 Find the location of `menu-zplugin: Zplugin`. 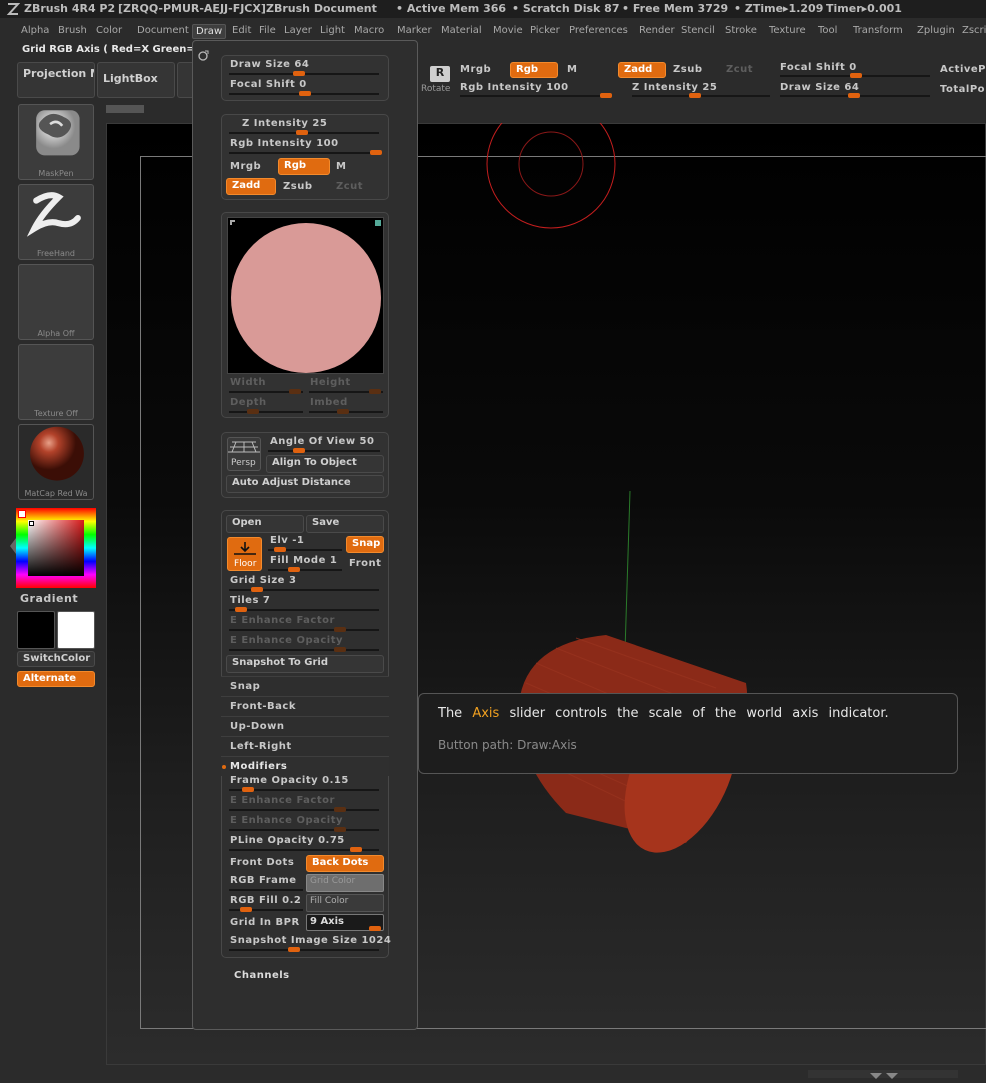

menu-zplugin: Zplugin is located at coordinates (936, 30).